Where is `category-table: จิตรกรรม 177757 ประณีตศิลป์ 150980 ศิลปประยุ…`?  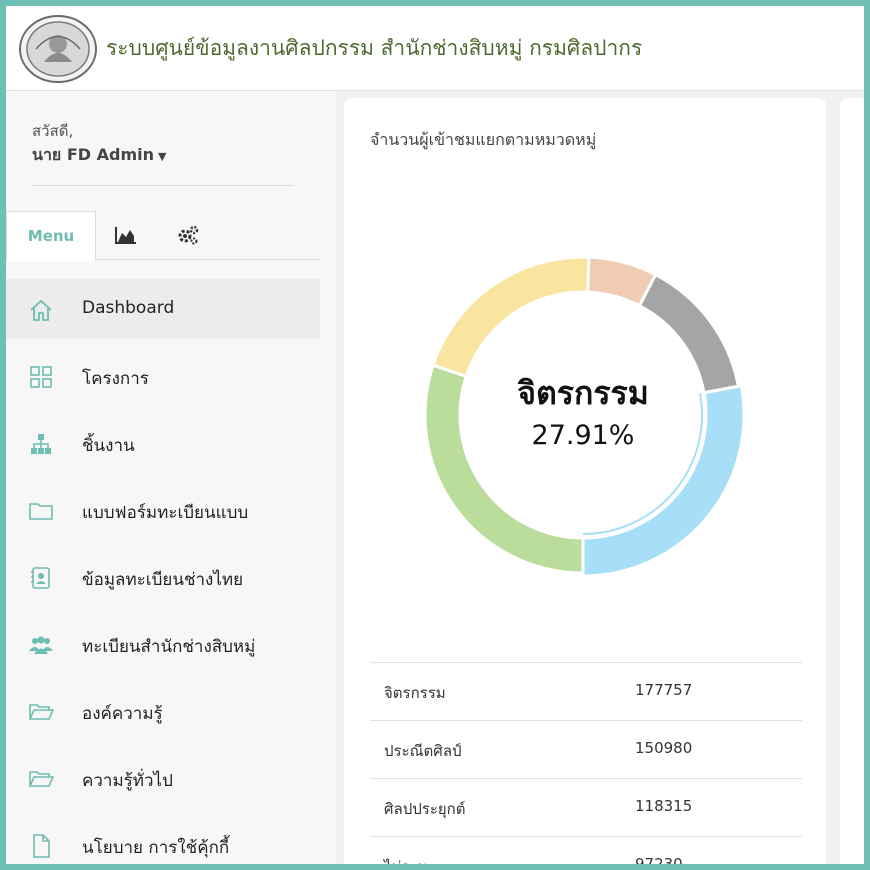 category-table: จิตรกรรม 177757 ประณีตศิลป์ 150980 ศิลปประยุ… is located at coordinates (586, 763).